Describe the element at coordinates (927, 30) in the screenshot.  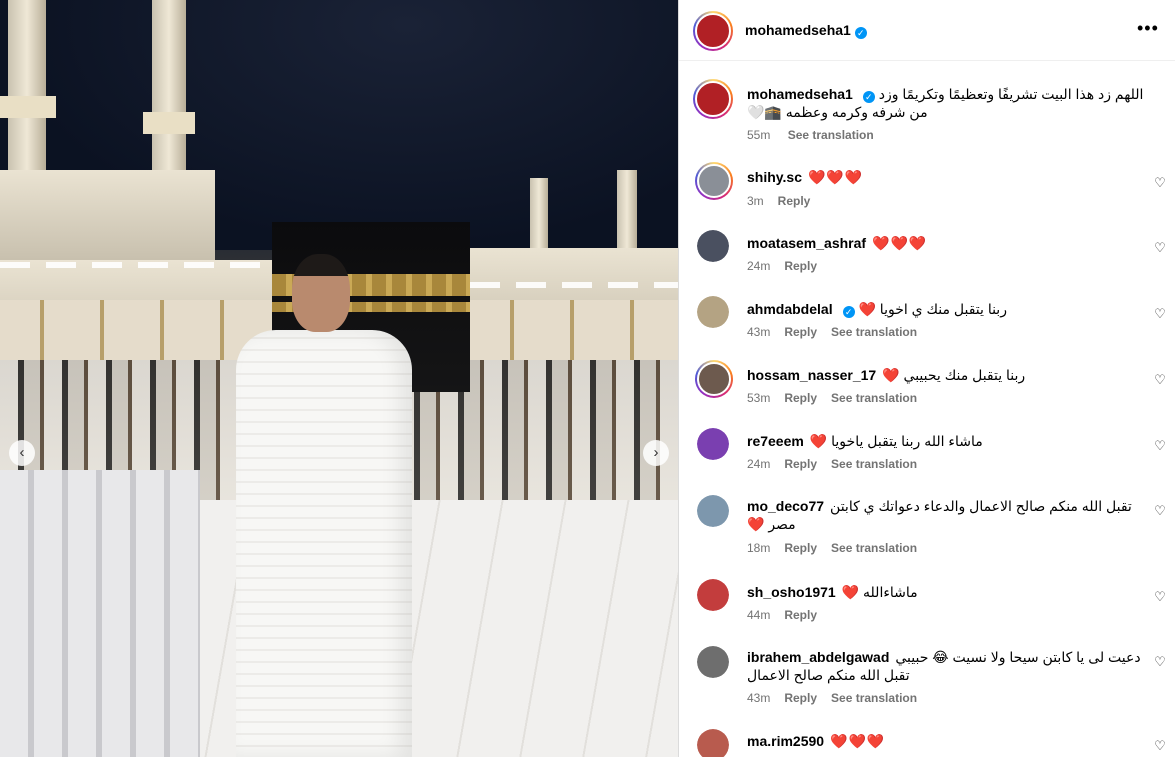
I see `post-header: mohamedseha1 ✓ •••` at that location.